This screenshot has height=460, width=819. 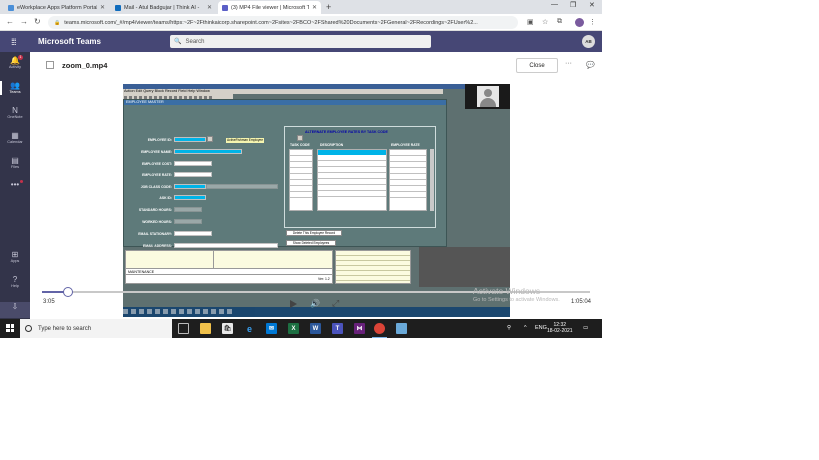 What do you see at coordinates (15, 282) in the screenshot?
I see `rail-item-help: ? Help` at bounding box center [15, 282].